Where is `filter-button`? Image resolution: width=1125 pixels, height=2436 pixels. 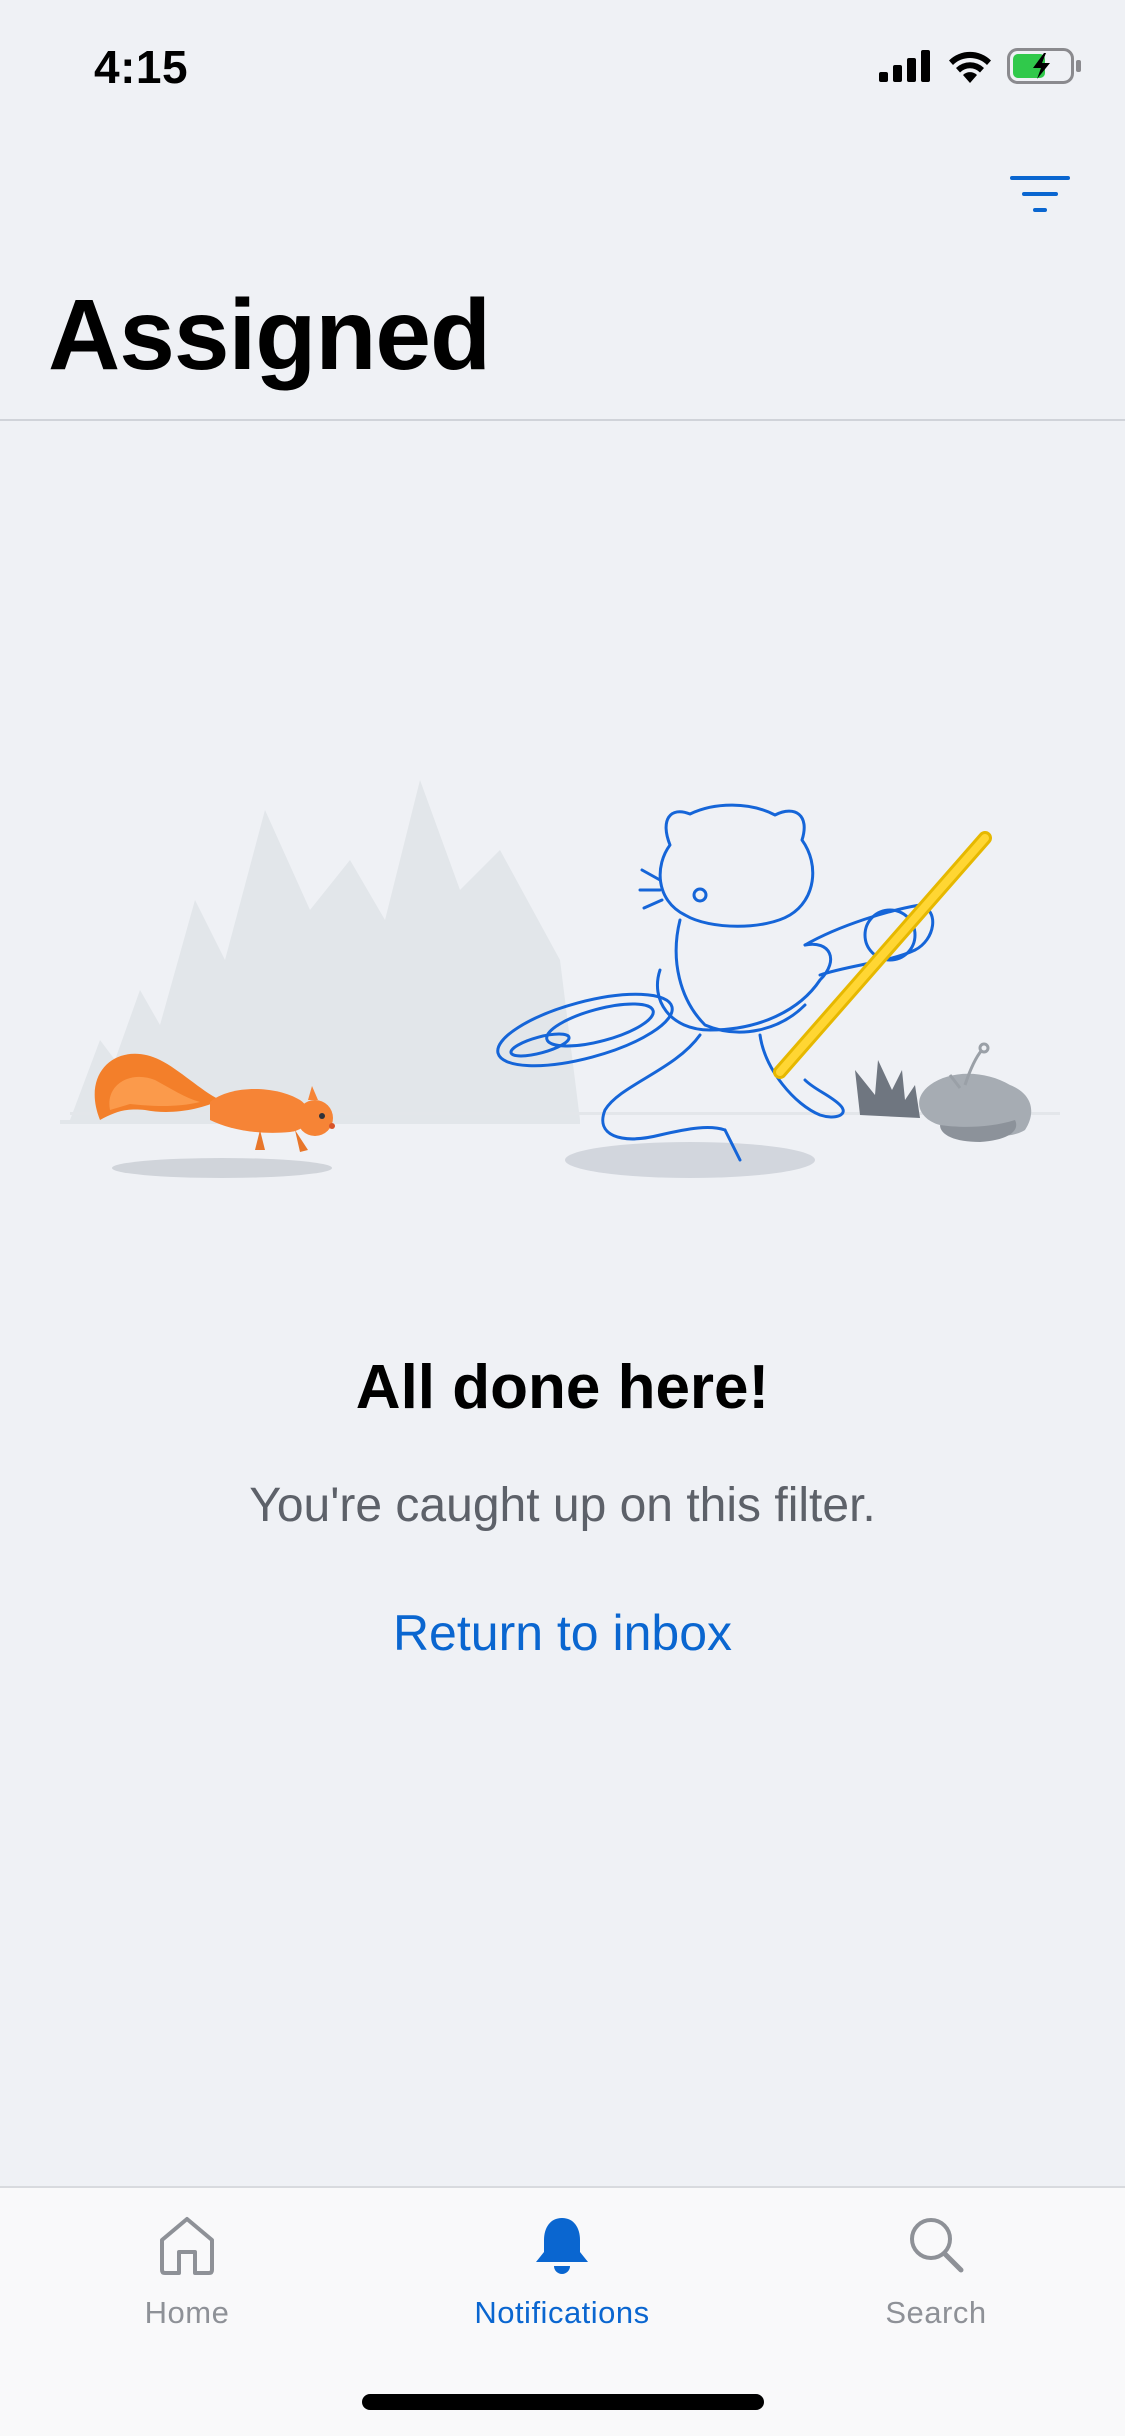 filter-button is located at coordinates (1040, 196).